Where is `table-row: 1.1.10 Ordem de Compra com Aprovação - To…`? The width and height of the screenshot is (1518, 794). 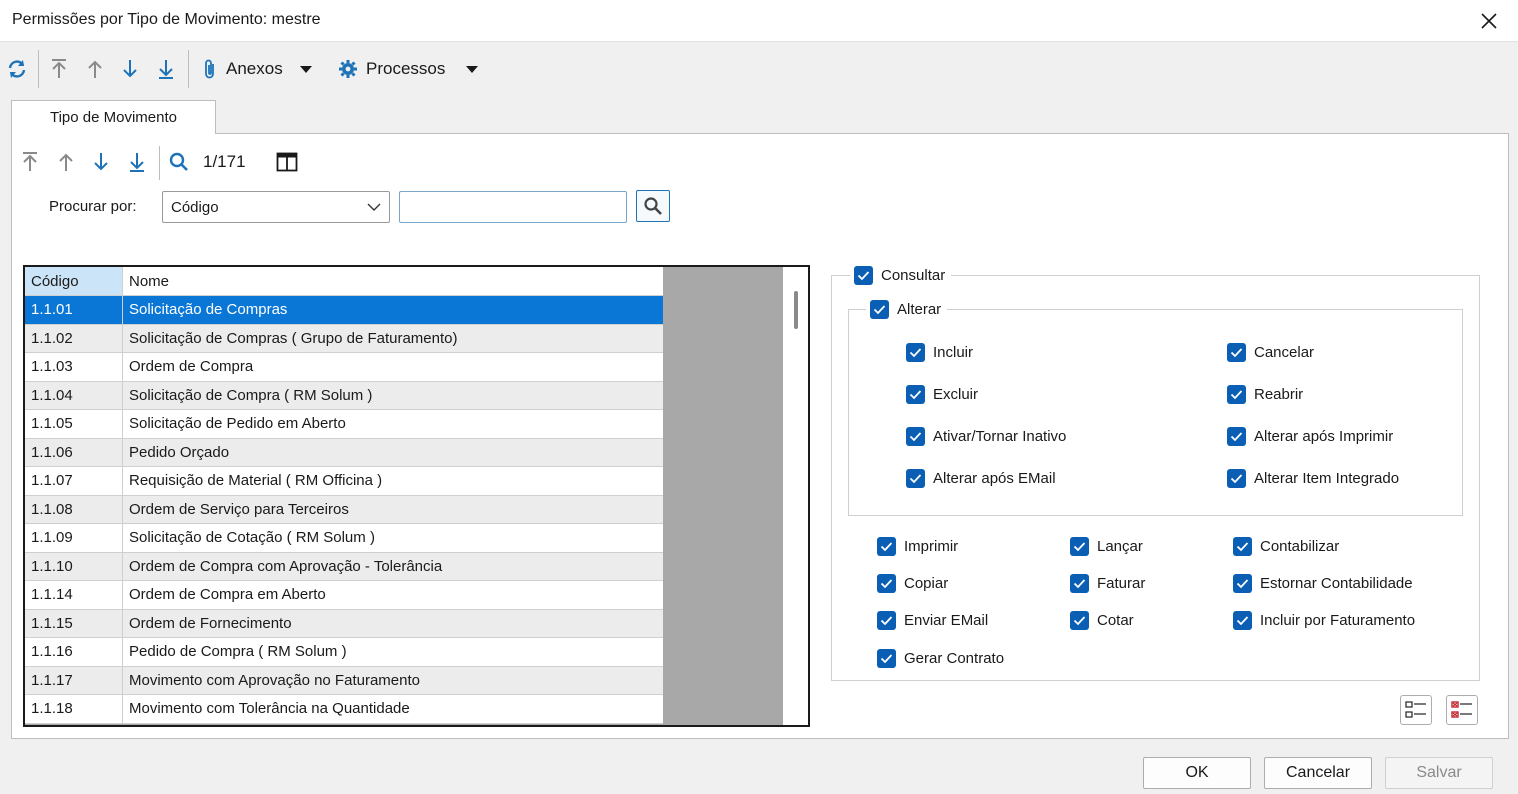
table-row: 1.1.10 Ordem de Compra com Aprovação - To… is located at coordinates (344, 566).